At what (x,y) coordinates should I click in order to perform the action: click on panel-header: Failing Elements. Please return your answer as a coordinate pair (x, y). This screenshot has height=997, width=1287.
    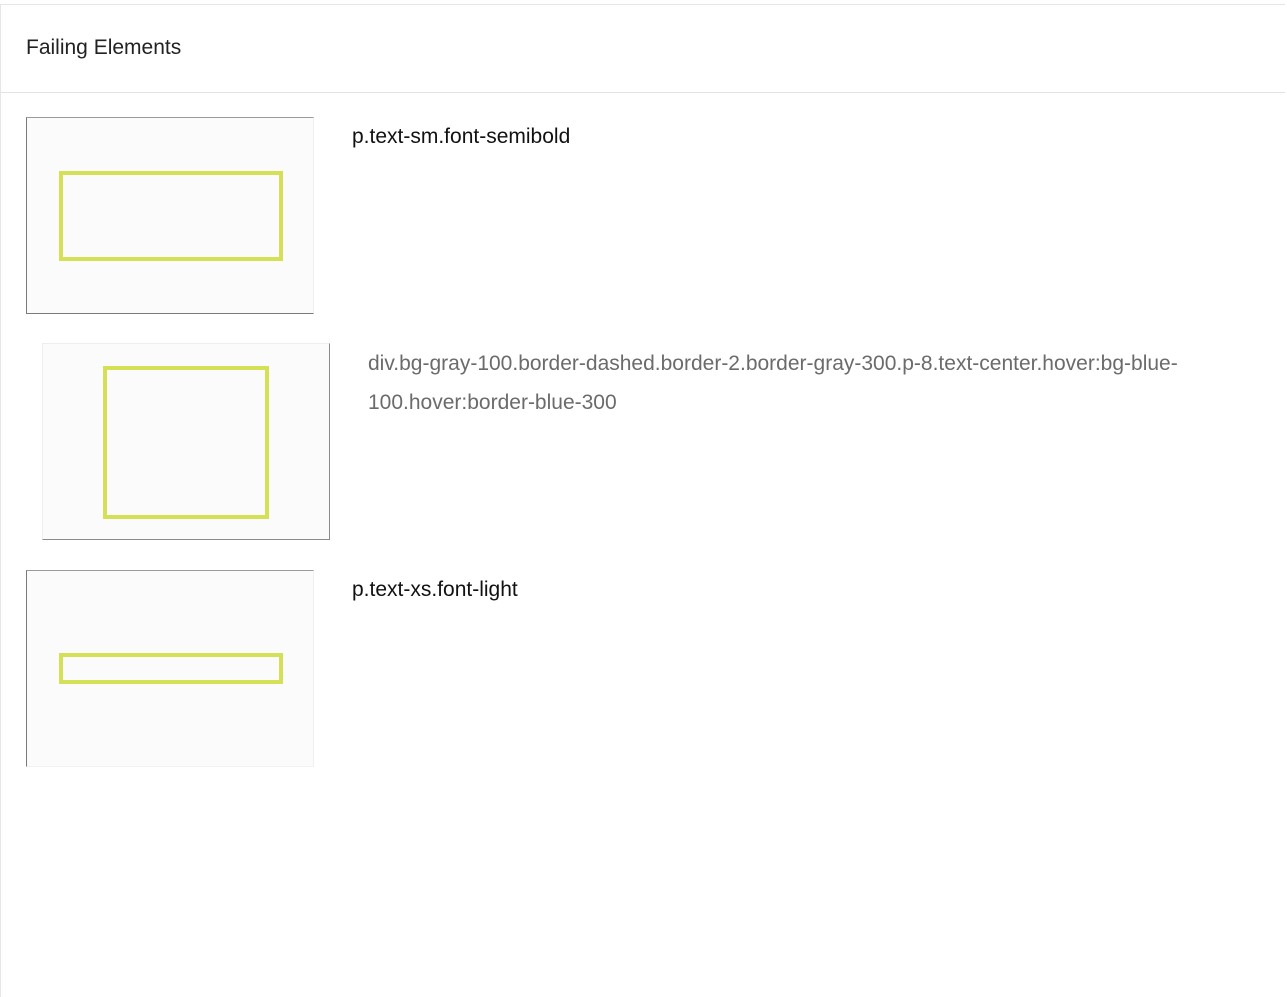
    Looking at the image, I should click on (643, 49).